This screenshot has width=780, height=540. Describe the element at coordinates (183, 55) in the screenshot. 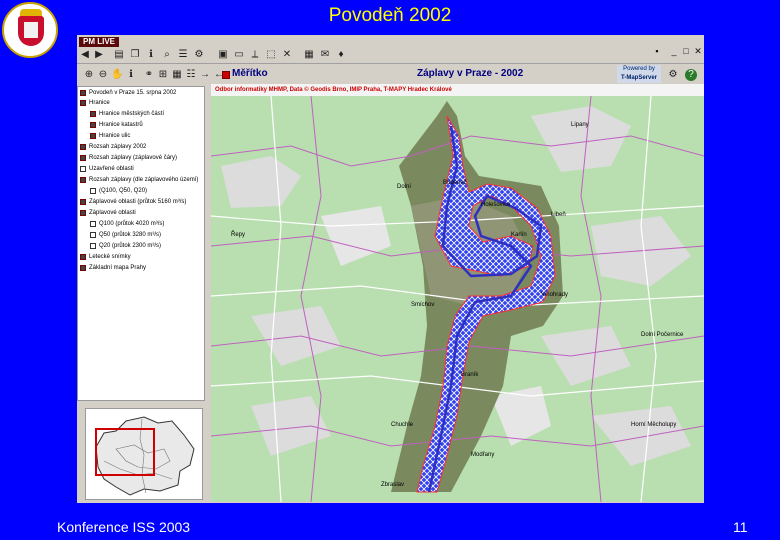

I see `layers-icon: ☰` at that location.